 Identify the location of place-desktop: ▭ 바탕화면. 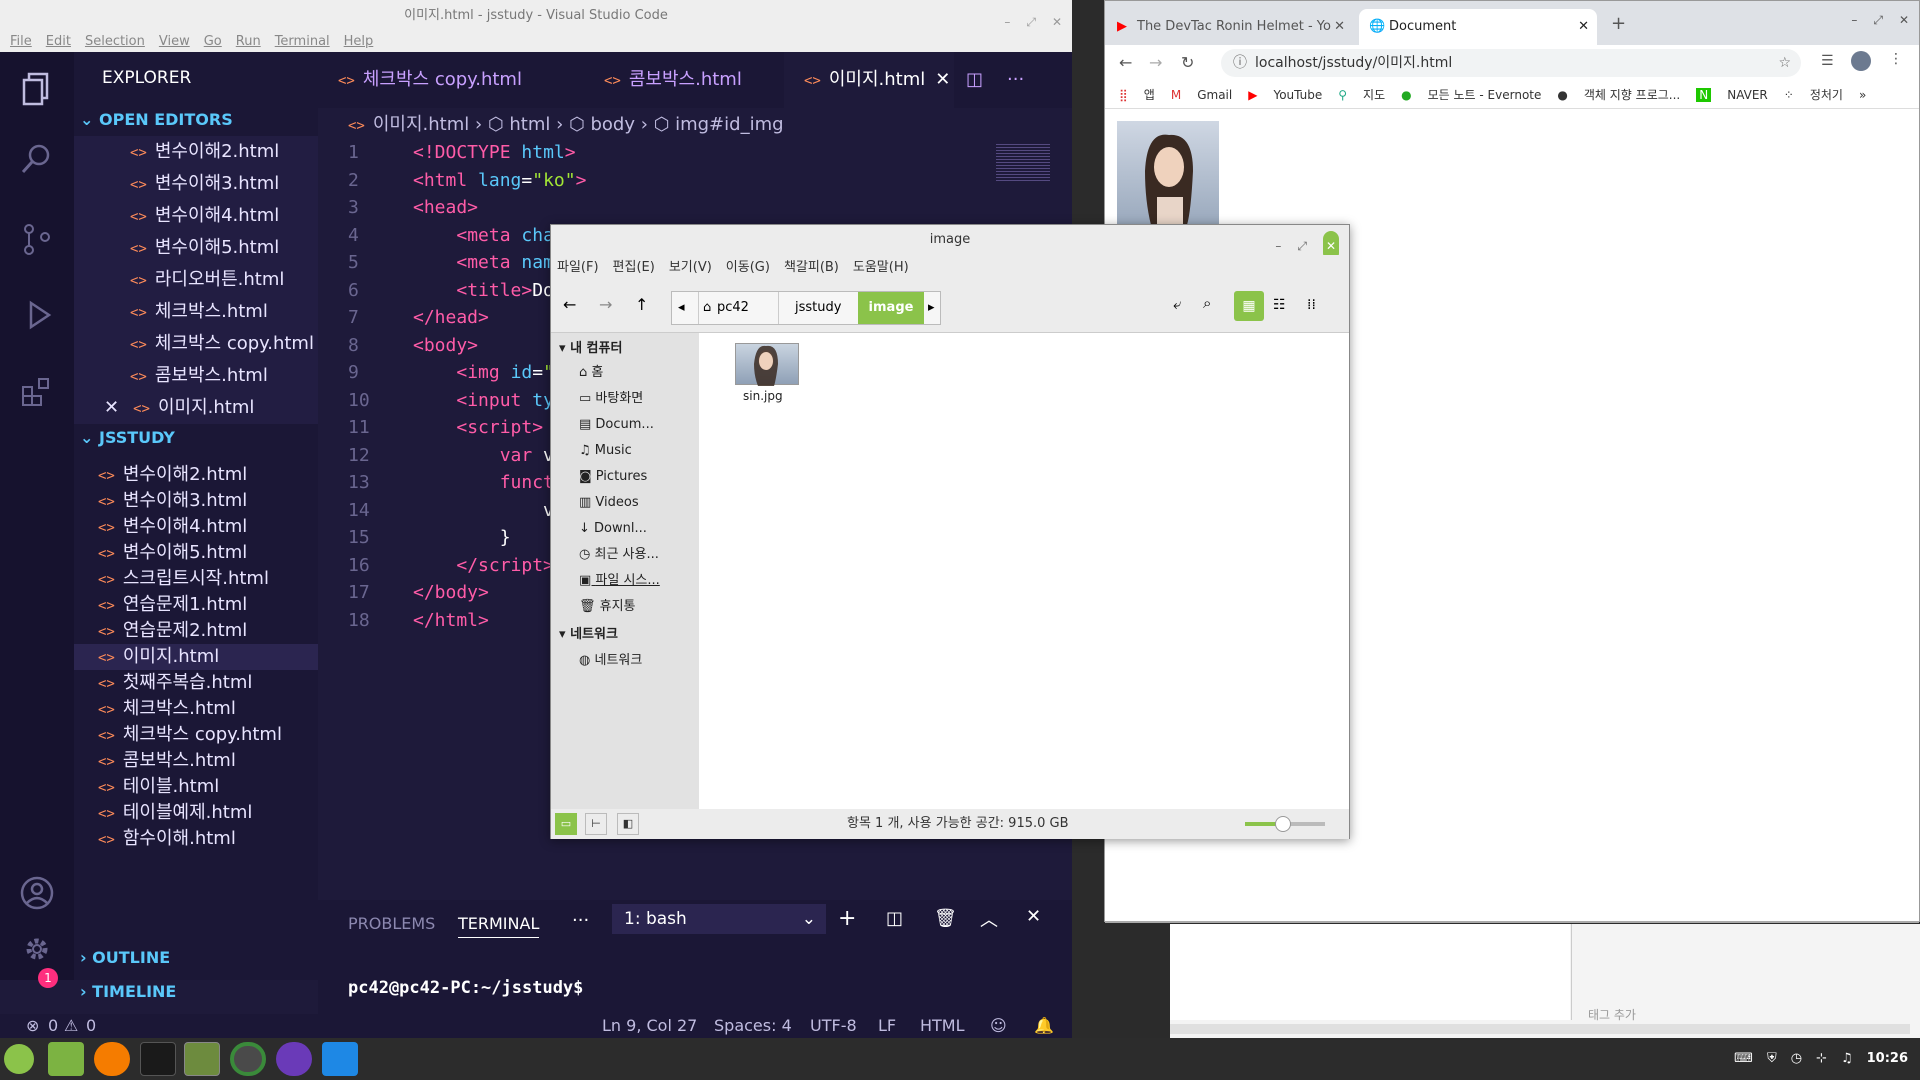
(611, 399).